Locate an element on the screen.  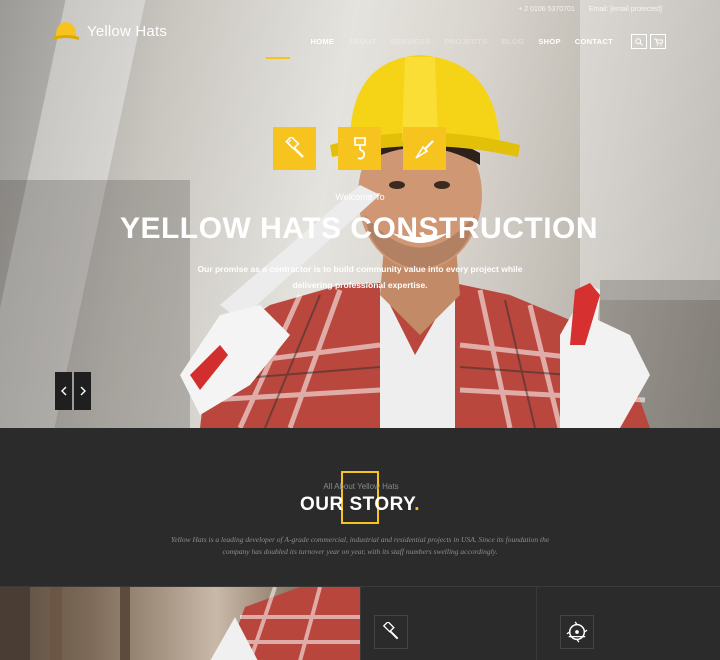
hero-welcome: Welcome To is located at coordinates (360, 197).